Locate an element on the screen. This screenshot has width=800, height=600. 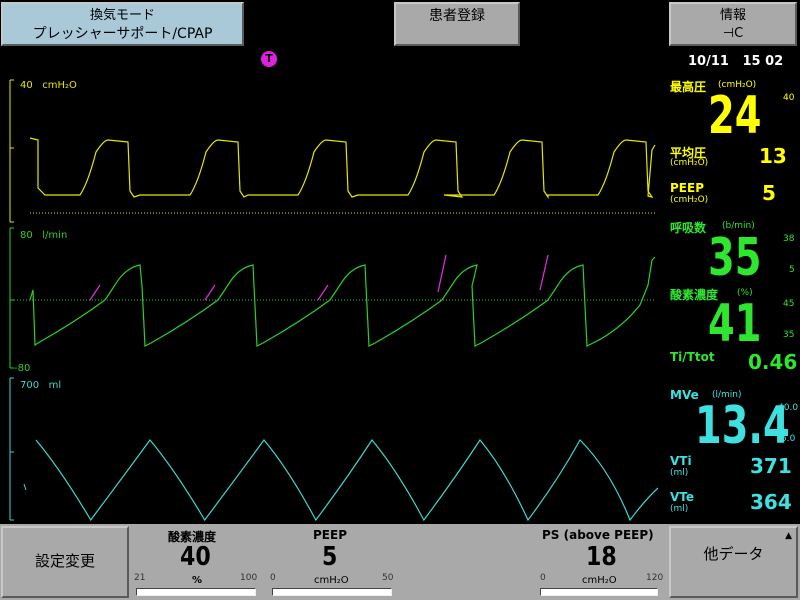
vte-value: 364 is located at coordinates (771, 502).